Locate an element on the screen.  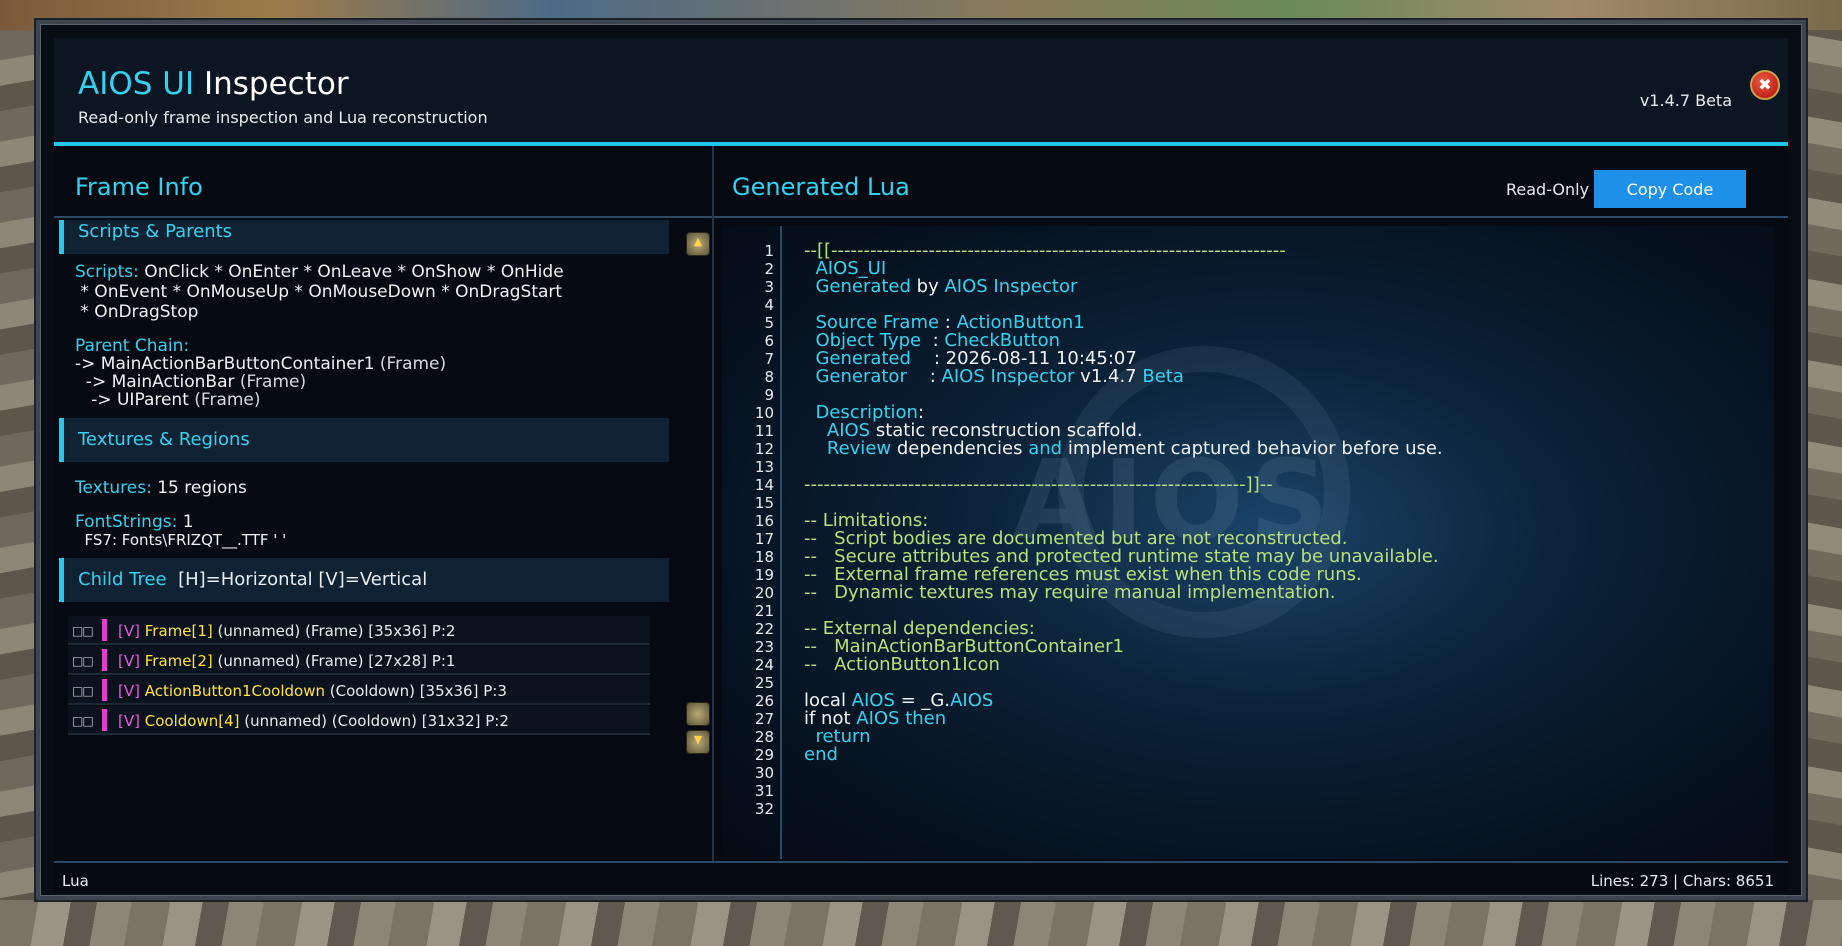
parent-chain-label: Parent Chain: is located at coordinates (132, 346).